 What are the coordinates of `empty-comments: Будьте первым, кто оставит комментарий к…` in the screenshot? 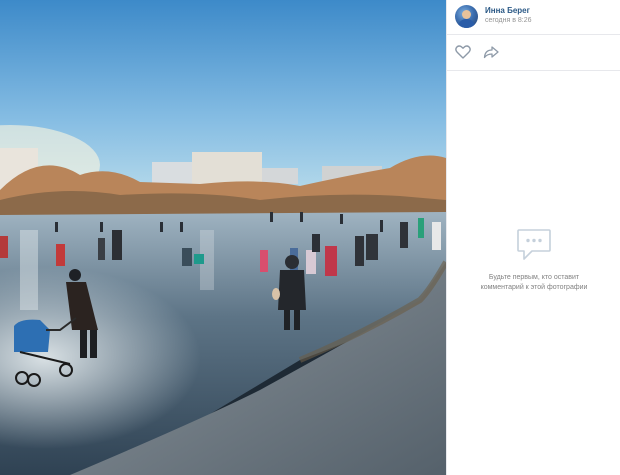 It's located at (533, 260).